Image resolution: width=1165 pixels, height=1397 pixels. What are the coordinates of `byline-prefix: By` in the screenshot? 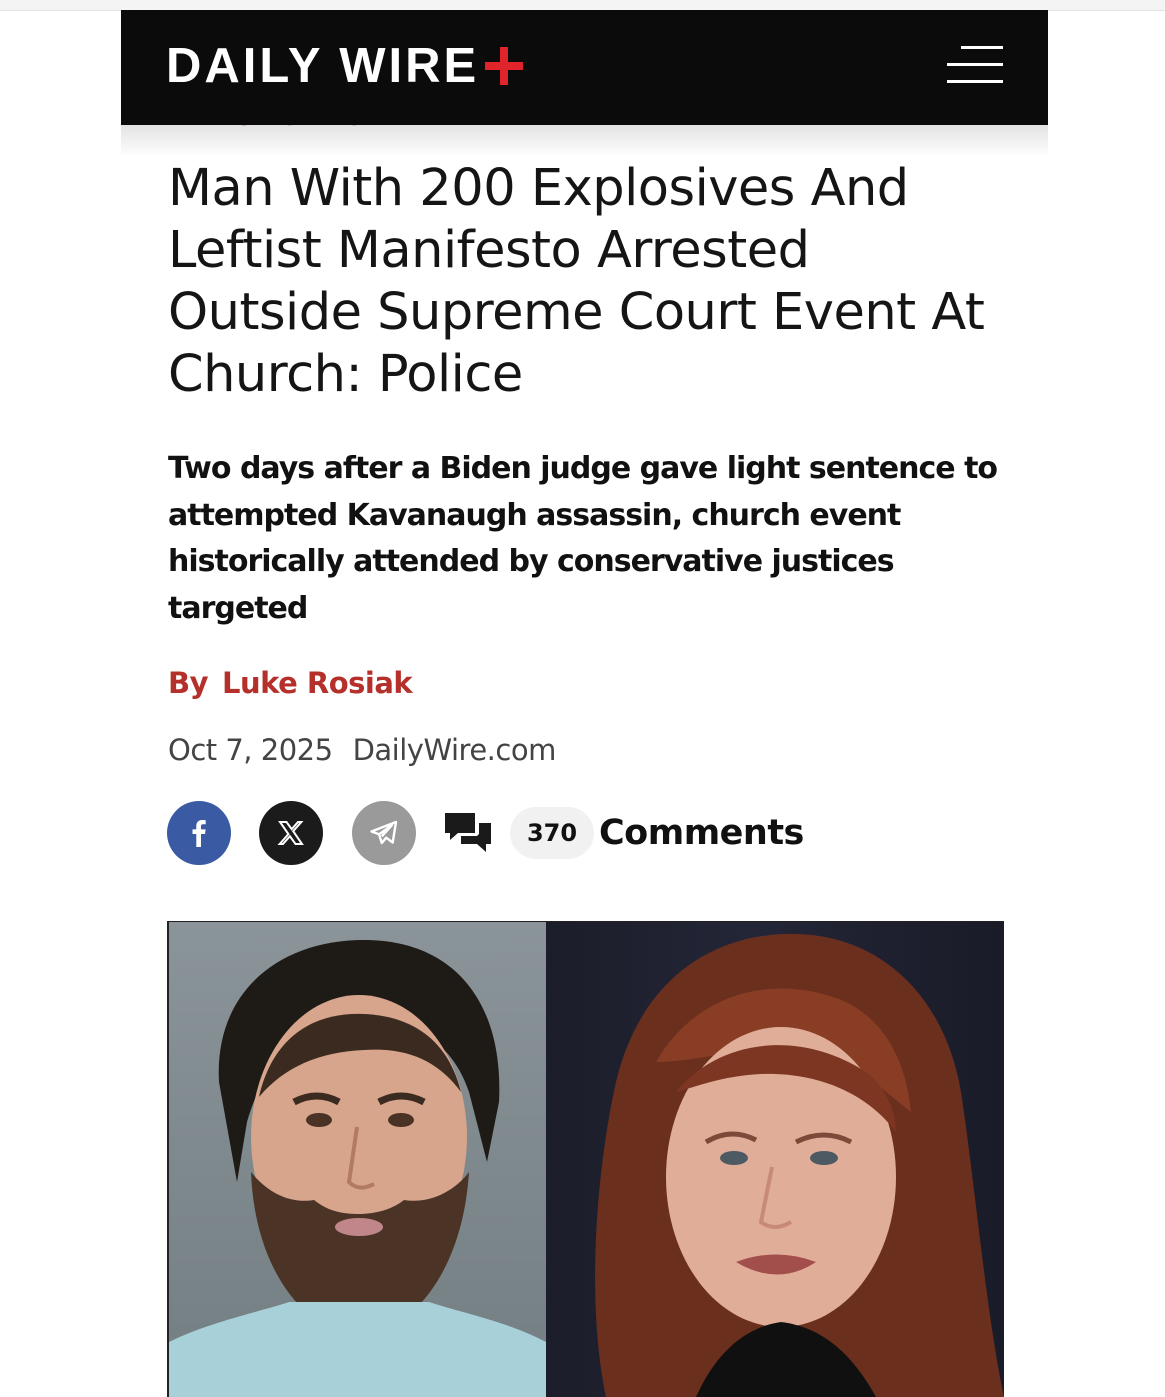 It's located at (188, 683).